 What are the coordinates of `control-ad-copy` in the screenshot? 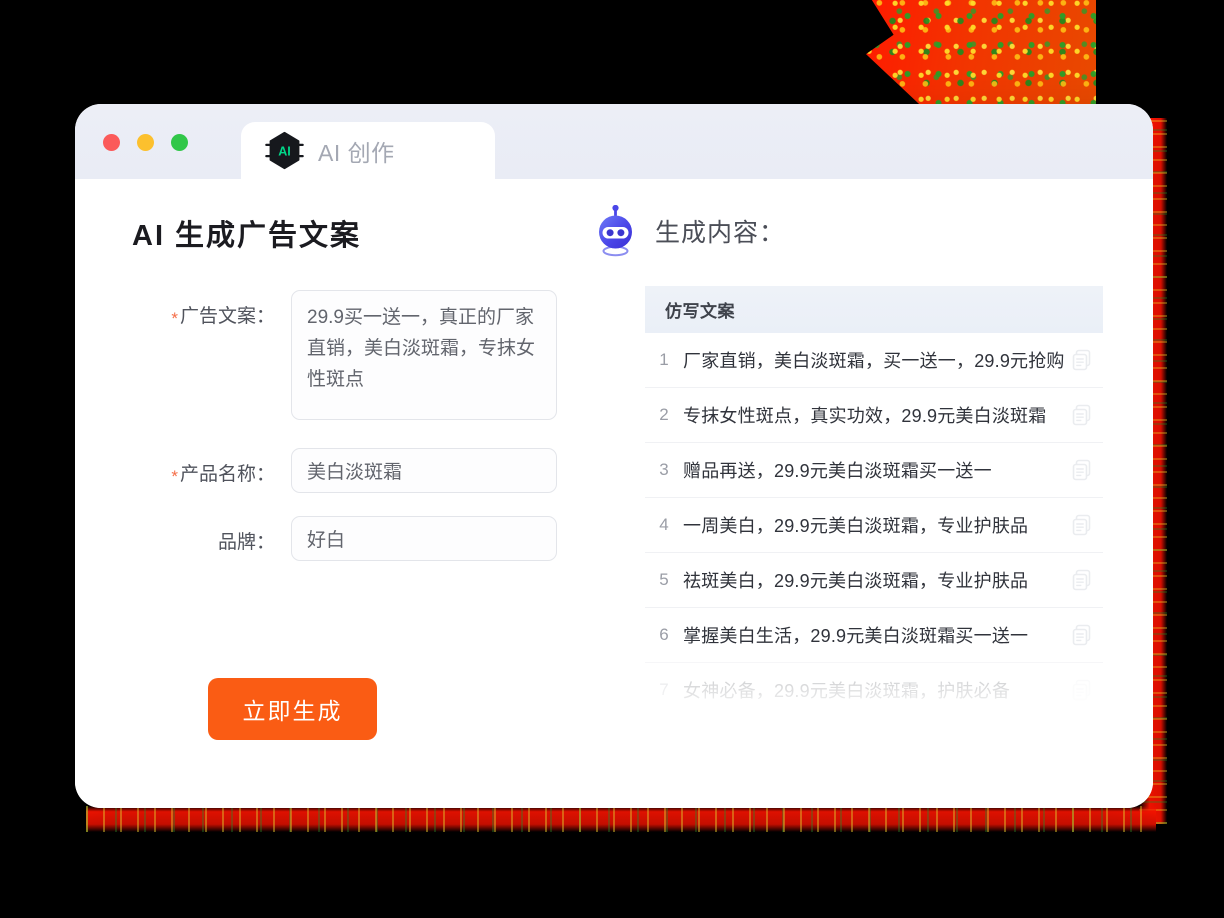 It's located at (424, 357).